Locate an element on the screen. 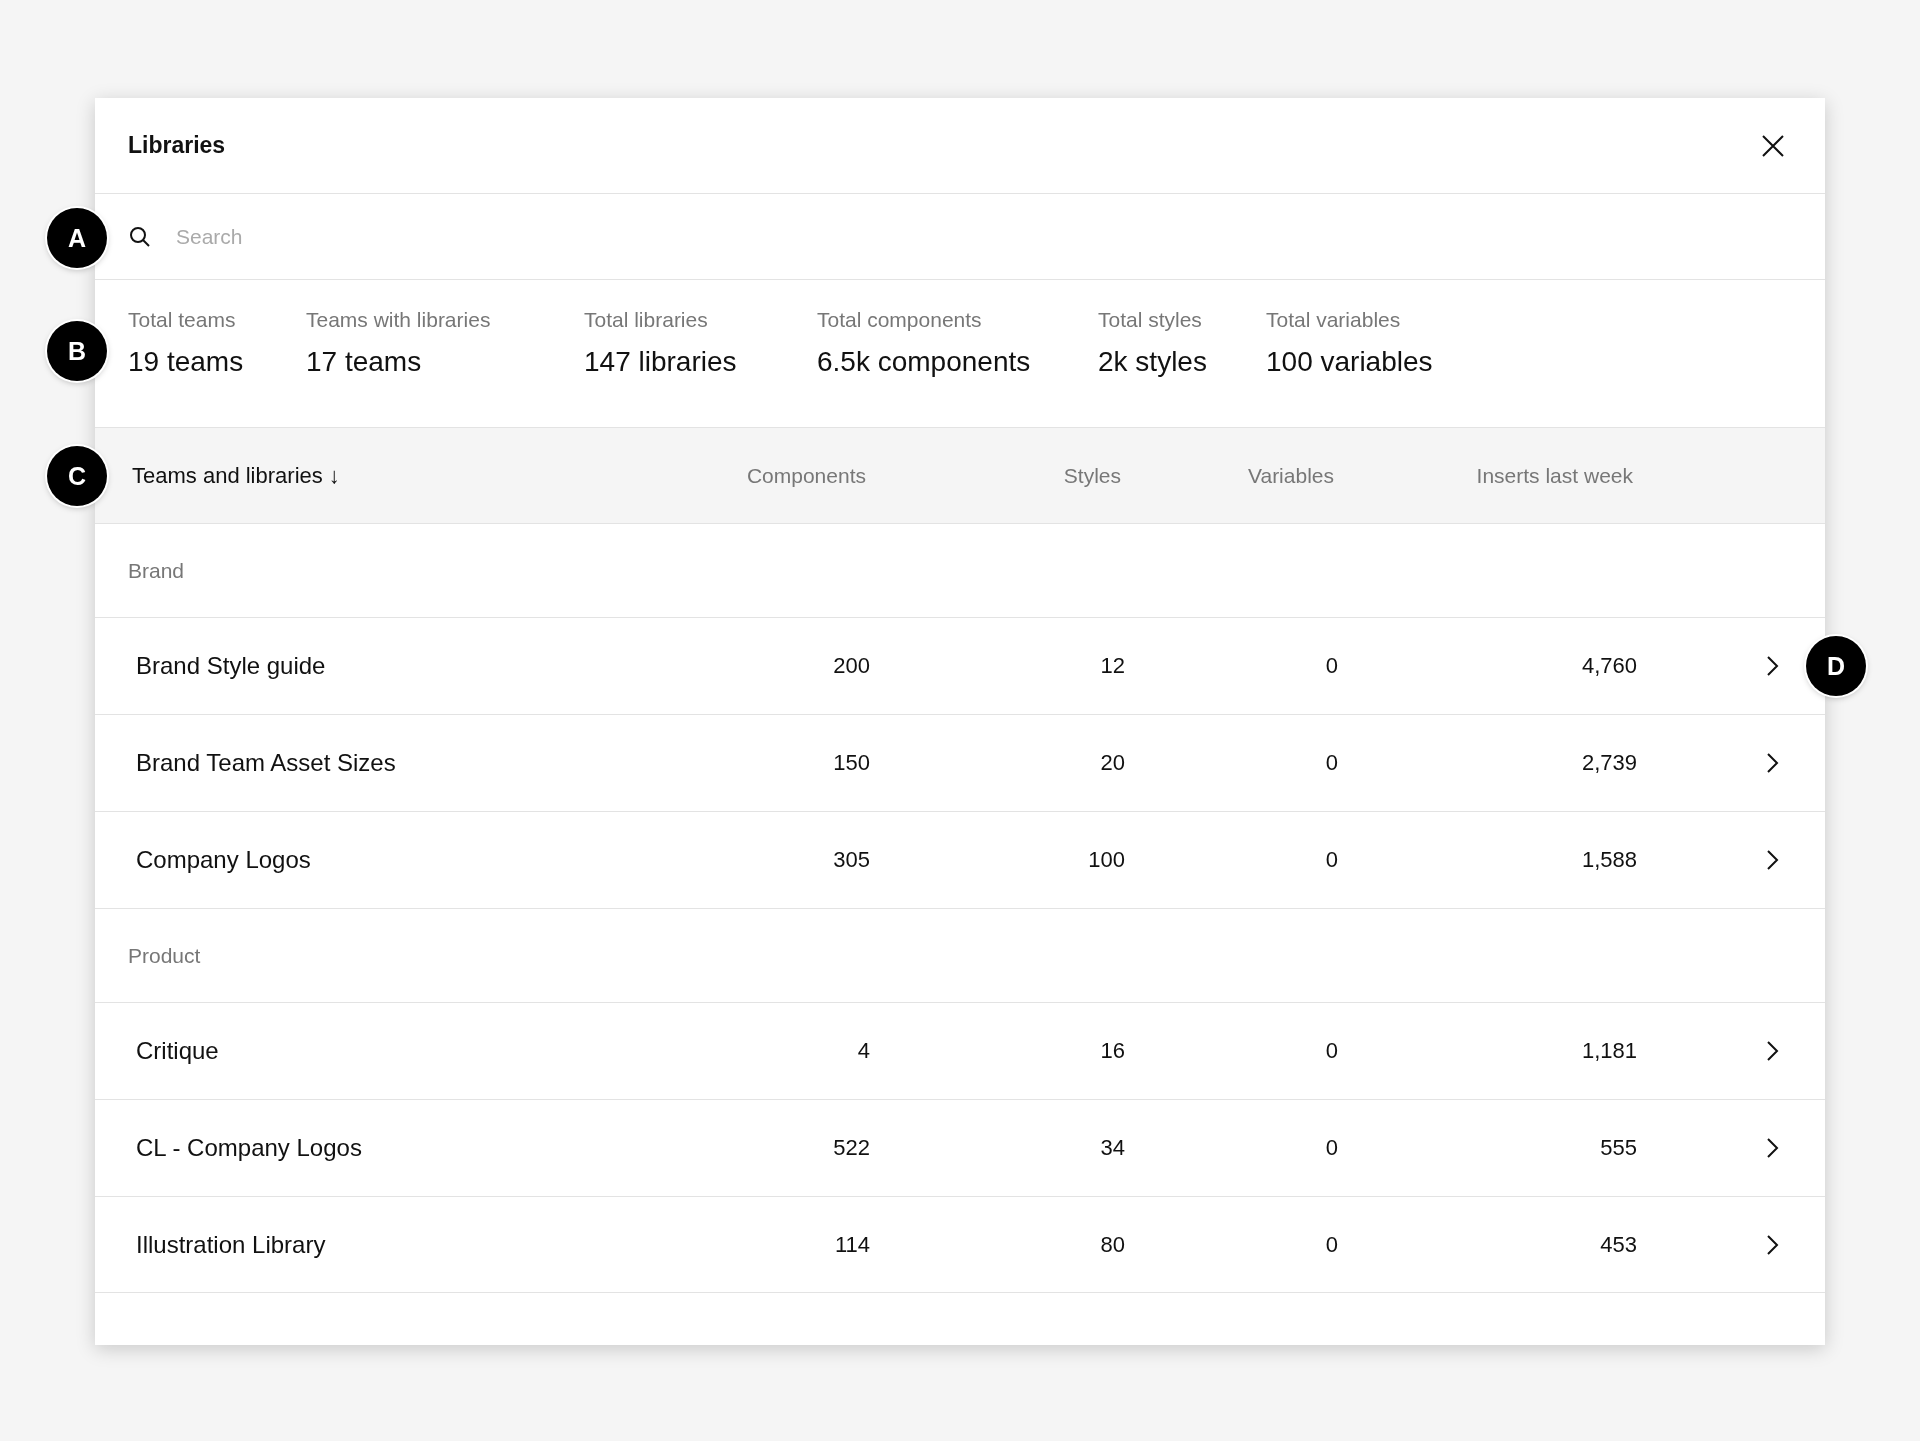  library-name: Company Logos is located at coordinates (224, 860).